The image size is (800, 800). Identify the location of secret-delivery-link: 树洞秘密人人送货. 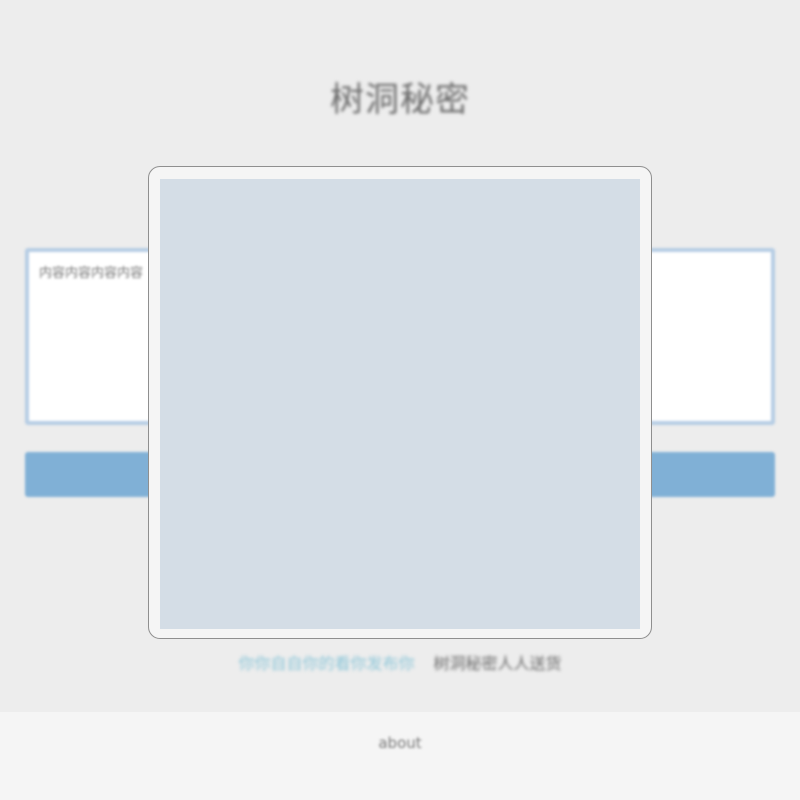
(498, 663).